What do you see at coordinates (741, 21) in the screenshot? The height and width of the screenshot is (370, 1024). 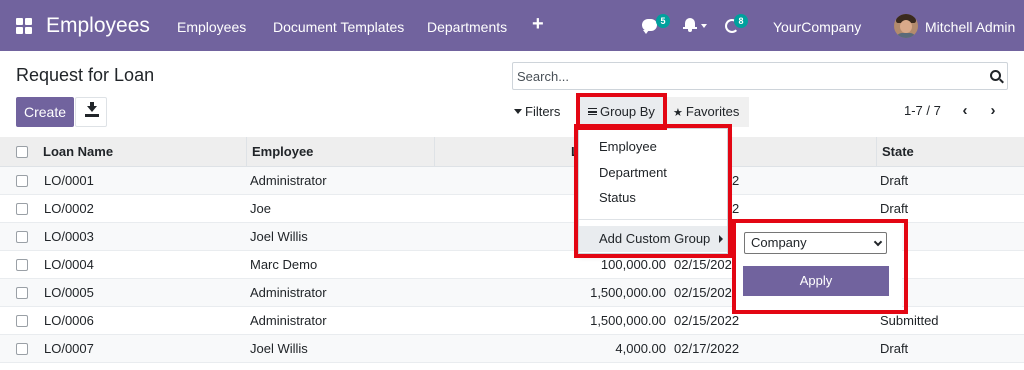 I see `activity-badge: 8` at bounding box center [741, 21].